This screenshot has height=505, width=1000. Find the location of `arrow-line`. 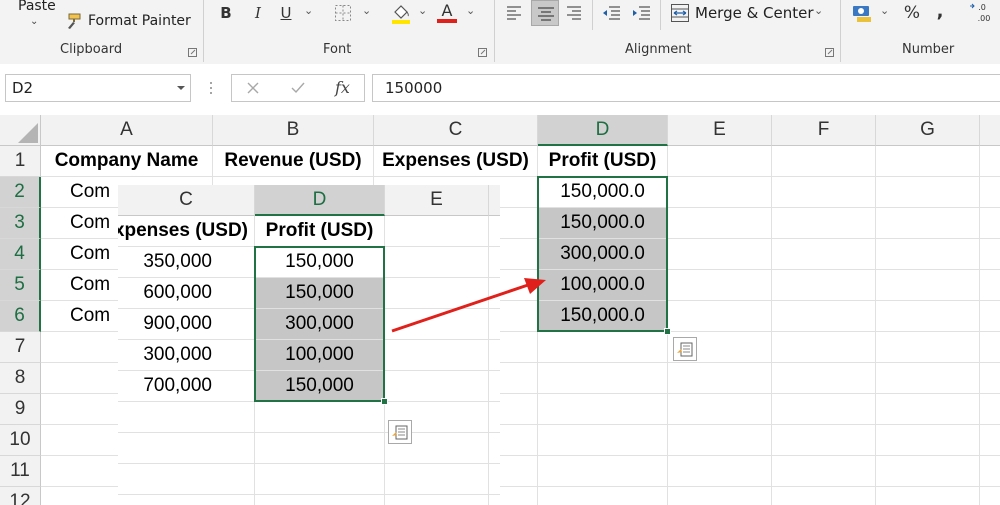

arrow-line is located at coordinates (460, 308).